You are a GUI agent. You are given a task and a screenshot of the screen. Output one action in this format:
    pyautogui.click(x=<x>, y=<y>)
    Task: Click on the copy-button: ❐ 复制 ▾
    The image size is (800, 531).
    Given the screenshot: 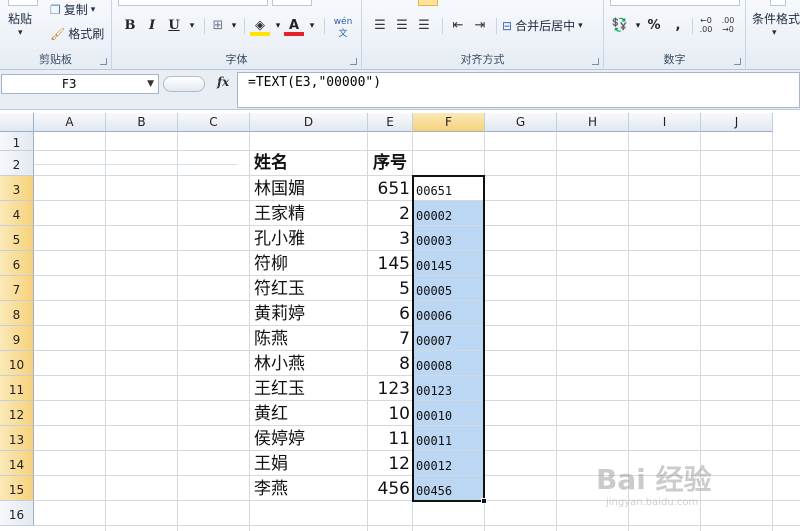 What is the action you would take?
    pyautogui.click(x=72, y=9)
    